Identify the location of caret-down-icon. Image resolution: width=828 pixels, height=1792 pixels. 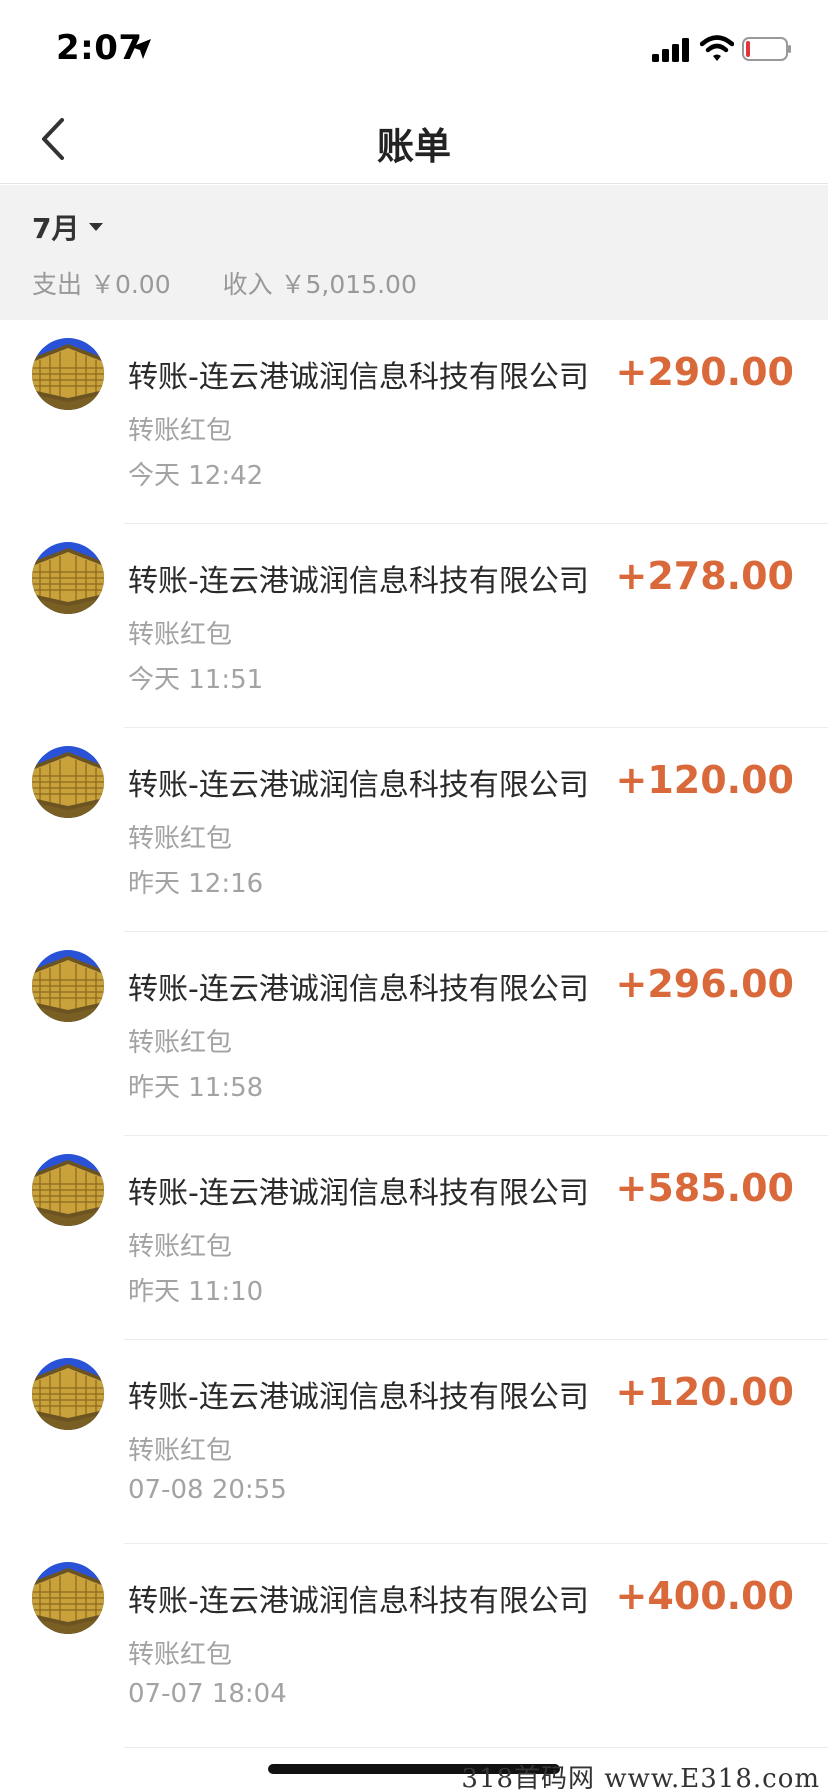
(96, 227).